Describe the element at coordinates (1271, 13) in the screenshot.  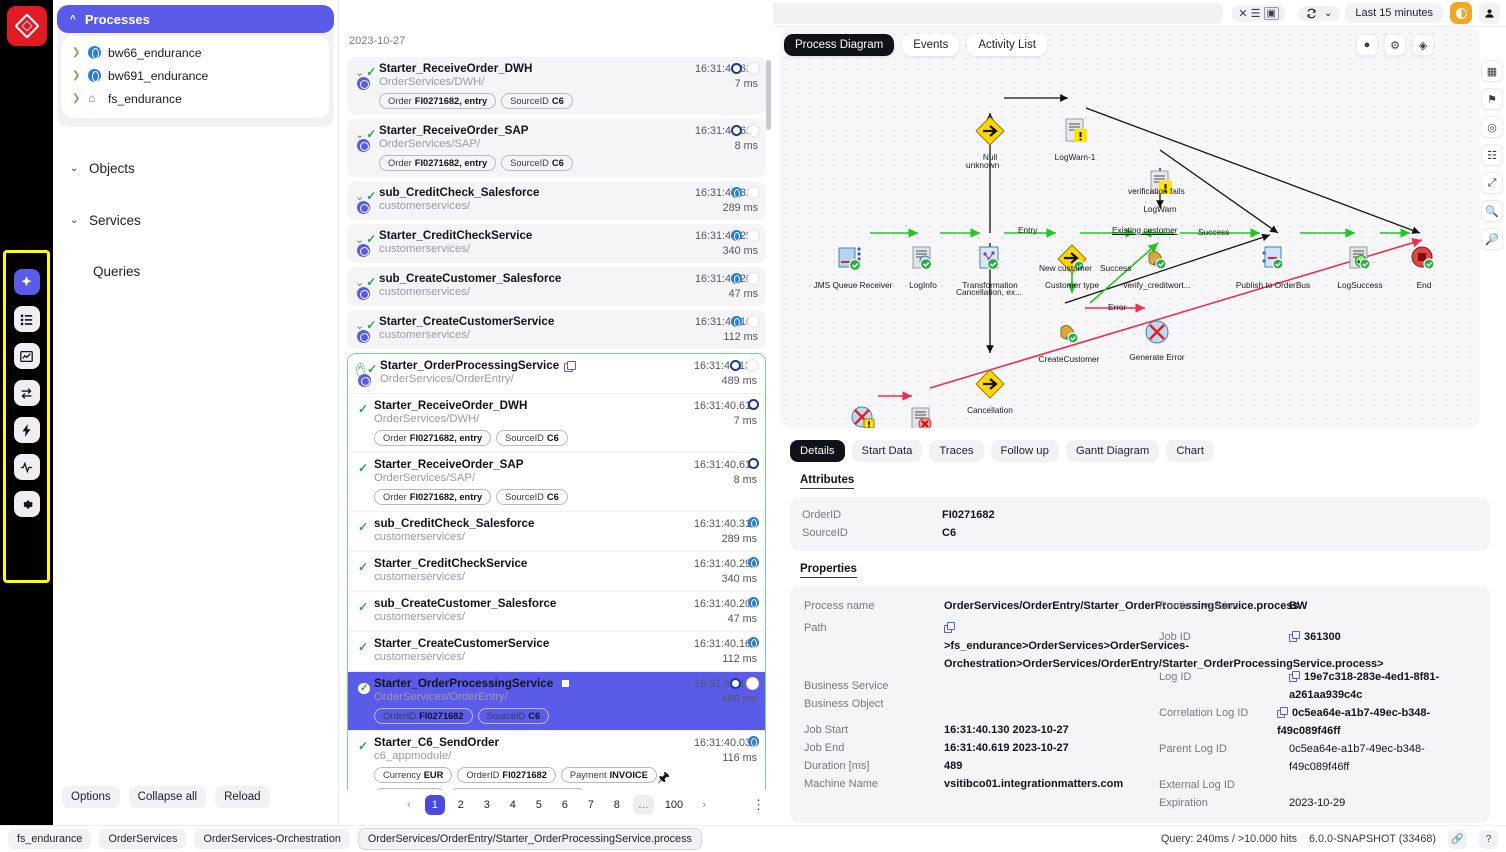
I see `save-view-icon: ▣` at that location.